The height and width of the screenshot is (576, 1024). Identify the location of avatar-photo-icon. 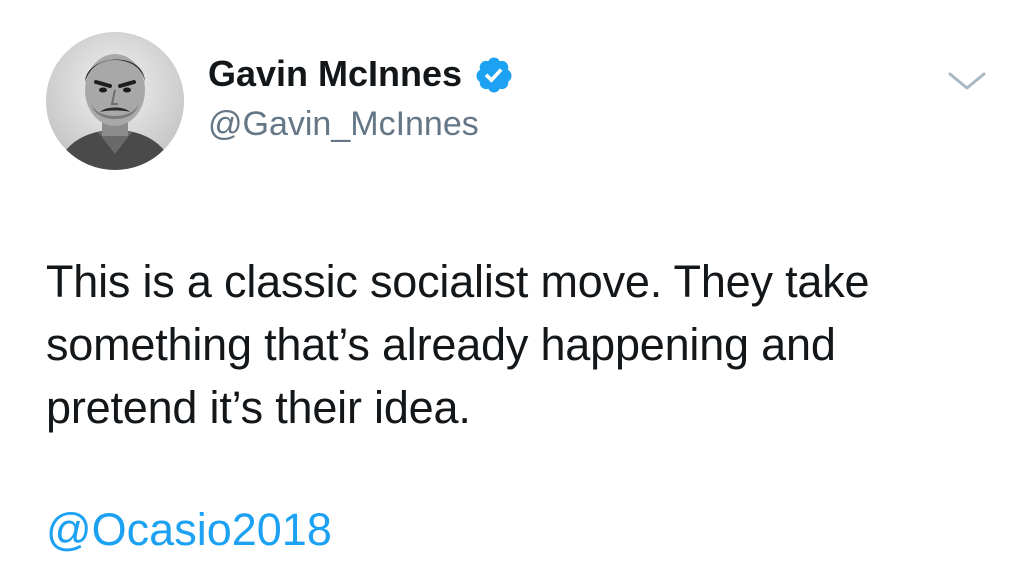
(115, 101).